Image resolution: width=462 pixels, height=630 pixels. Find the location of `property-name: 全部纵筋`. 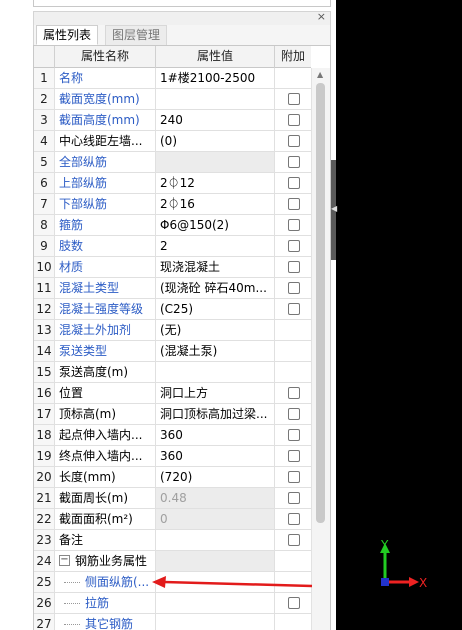

property-name: 全部纵筋 is located at coordinates (105, 162).